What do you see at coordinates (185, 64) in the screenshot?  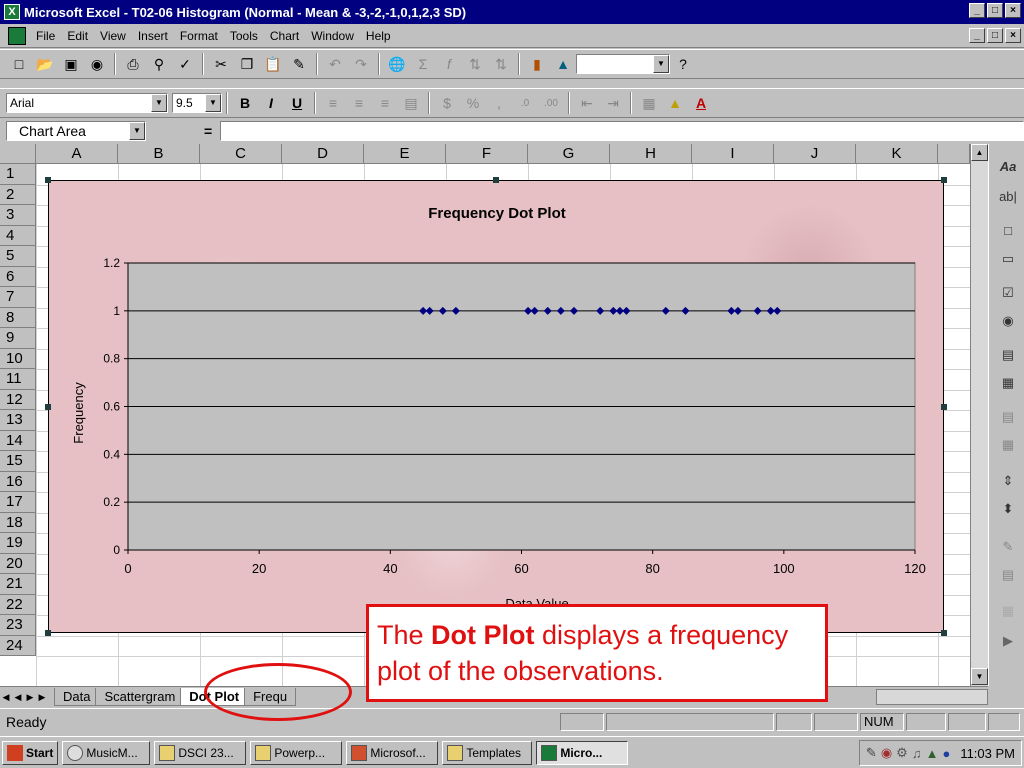 I see `spelling-icon: ✓` at bounding box center [185, 64].